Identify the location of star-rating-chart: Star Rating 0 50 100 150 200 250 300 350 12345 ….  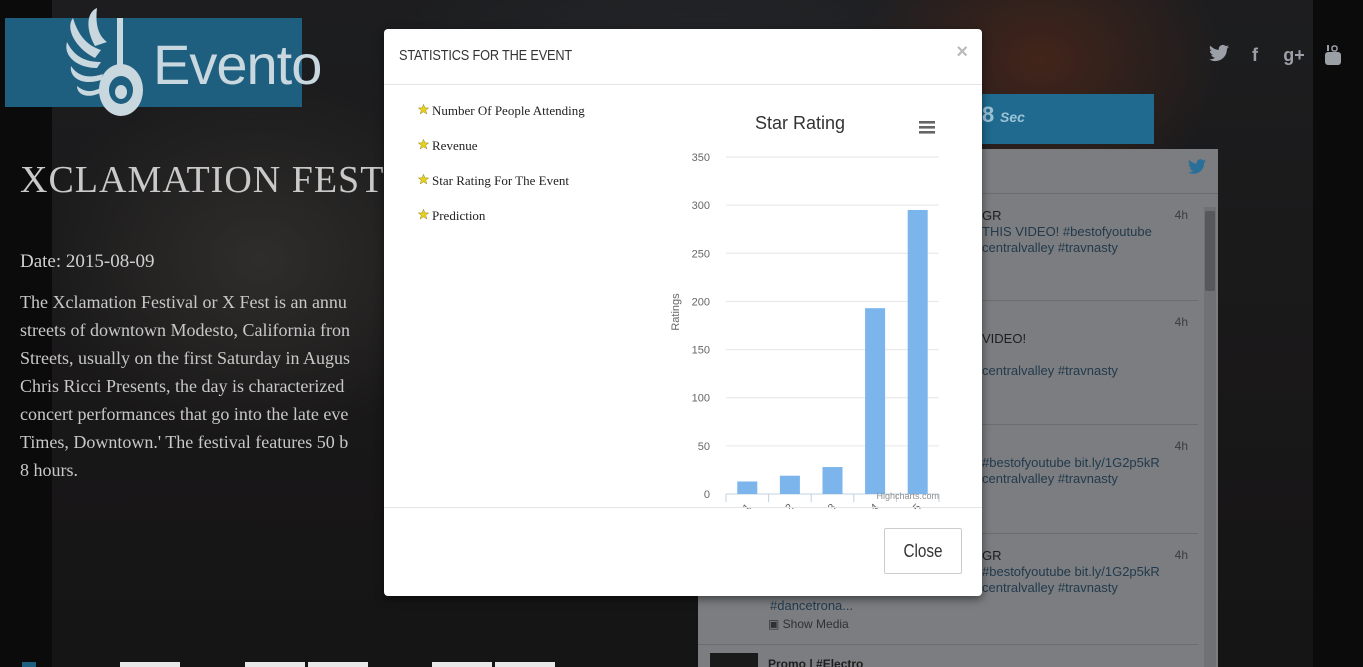
(804, 304).